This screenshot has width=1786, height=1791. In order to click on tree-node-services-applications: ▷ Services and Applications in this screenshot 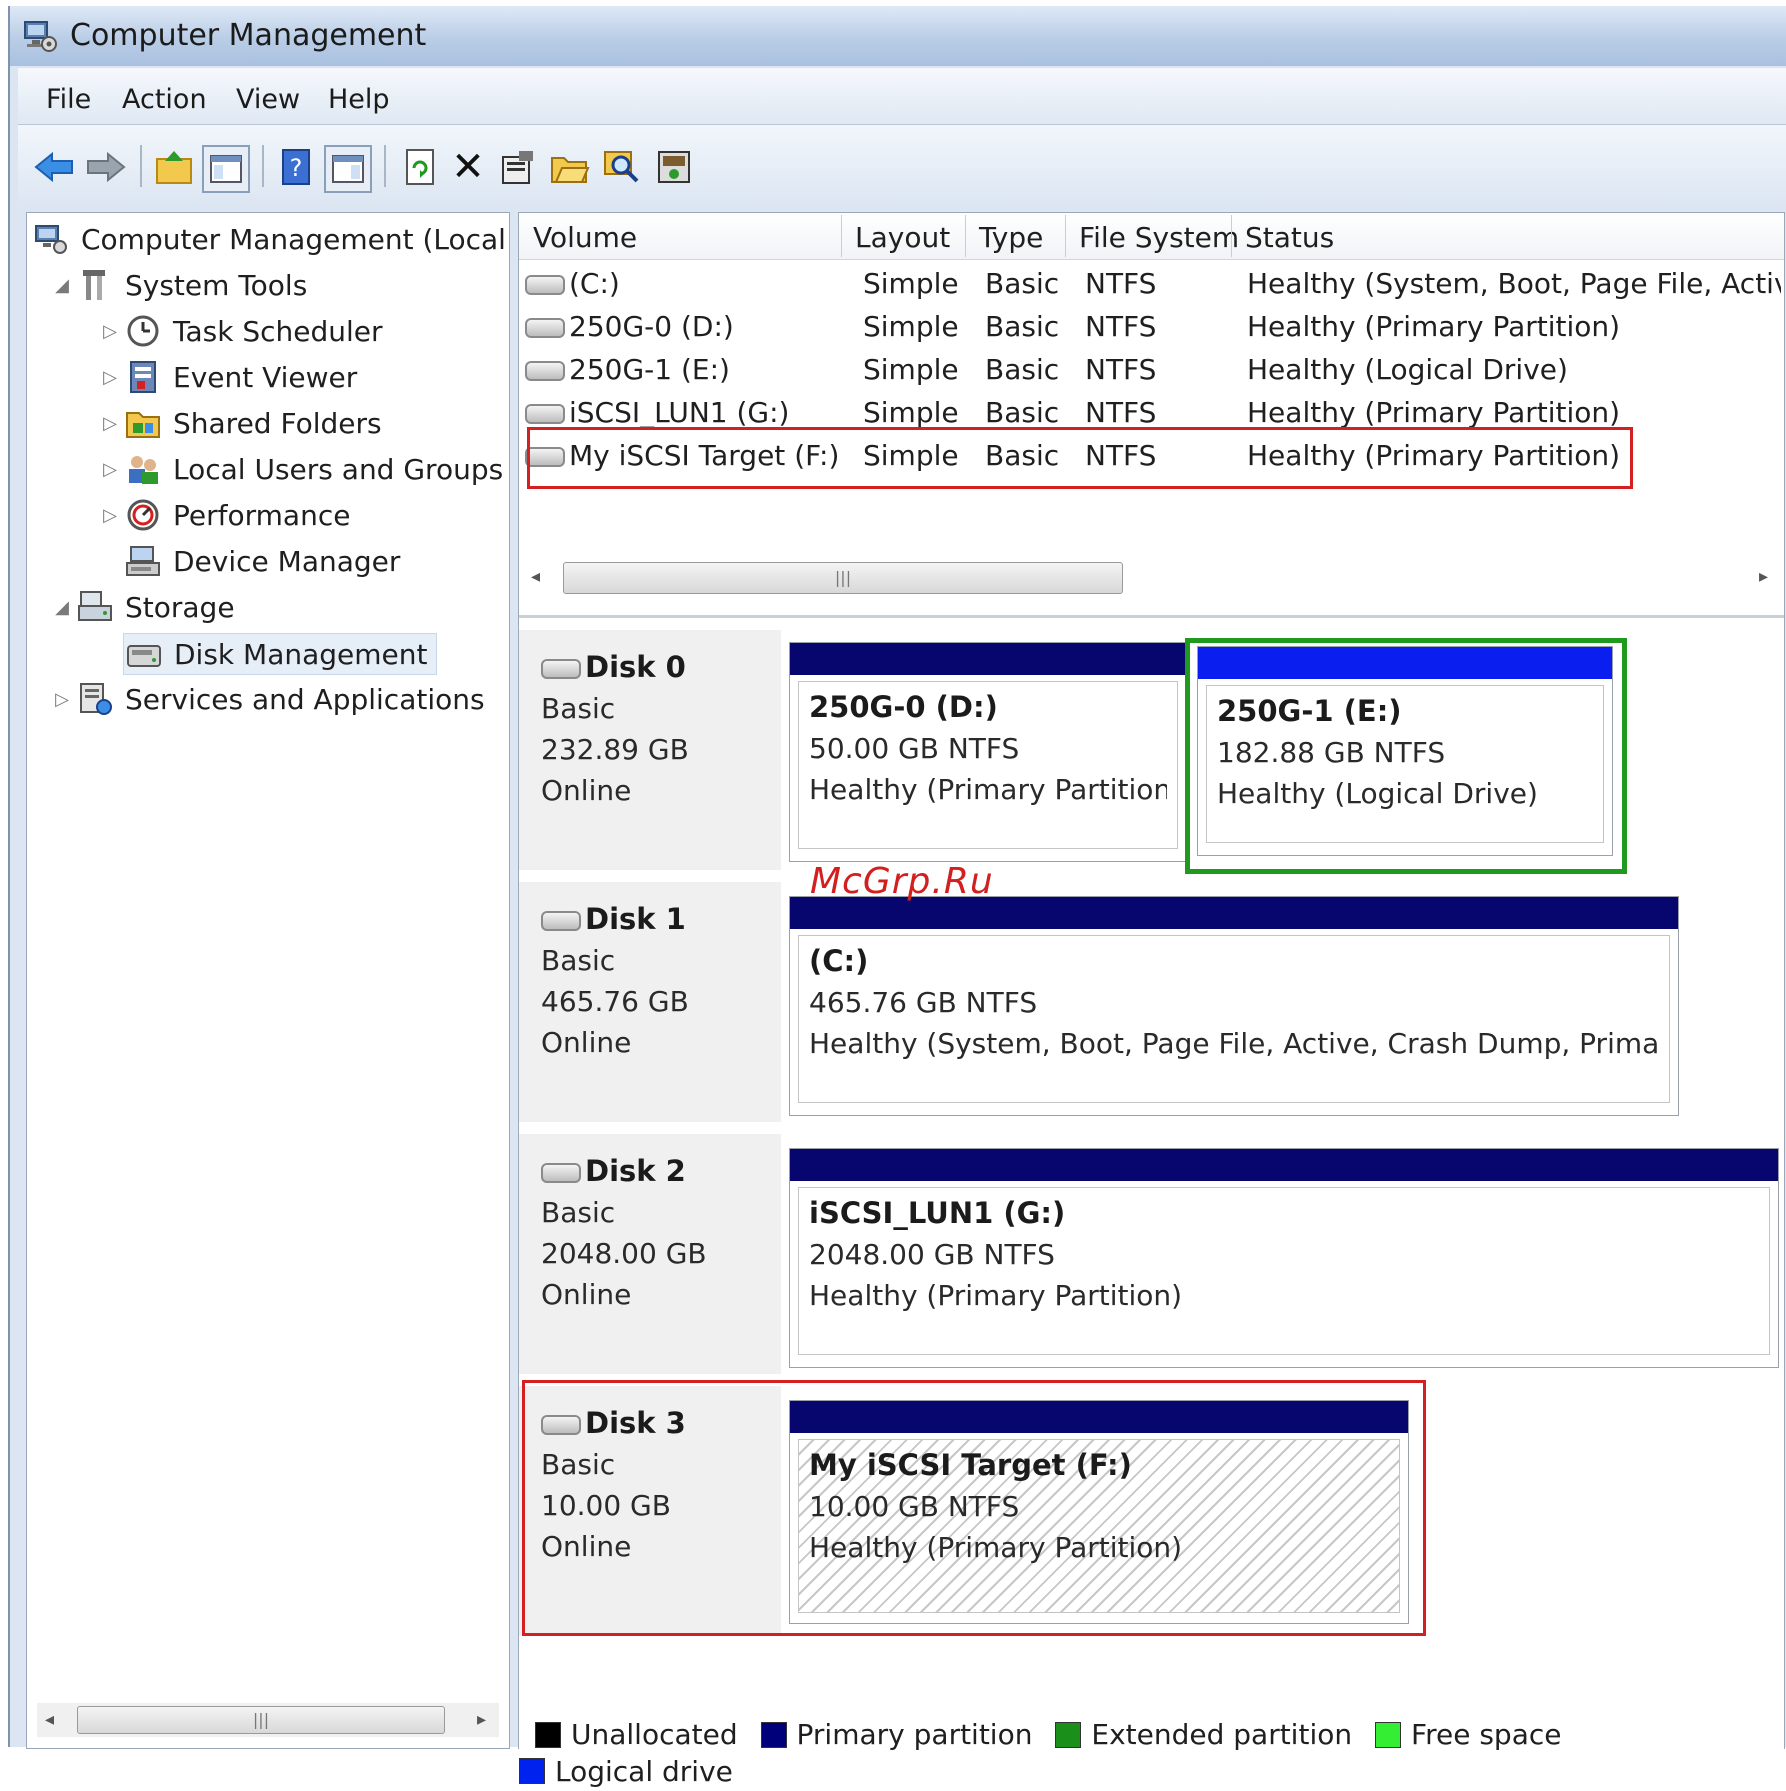, I will do `click(267, 699)`.